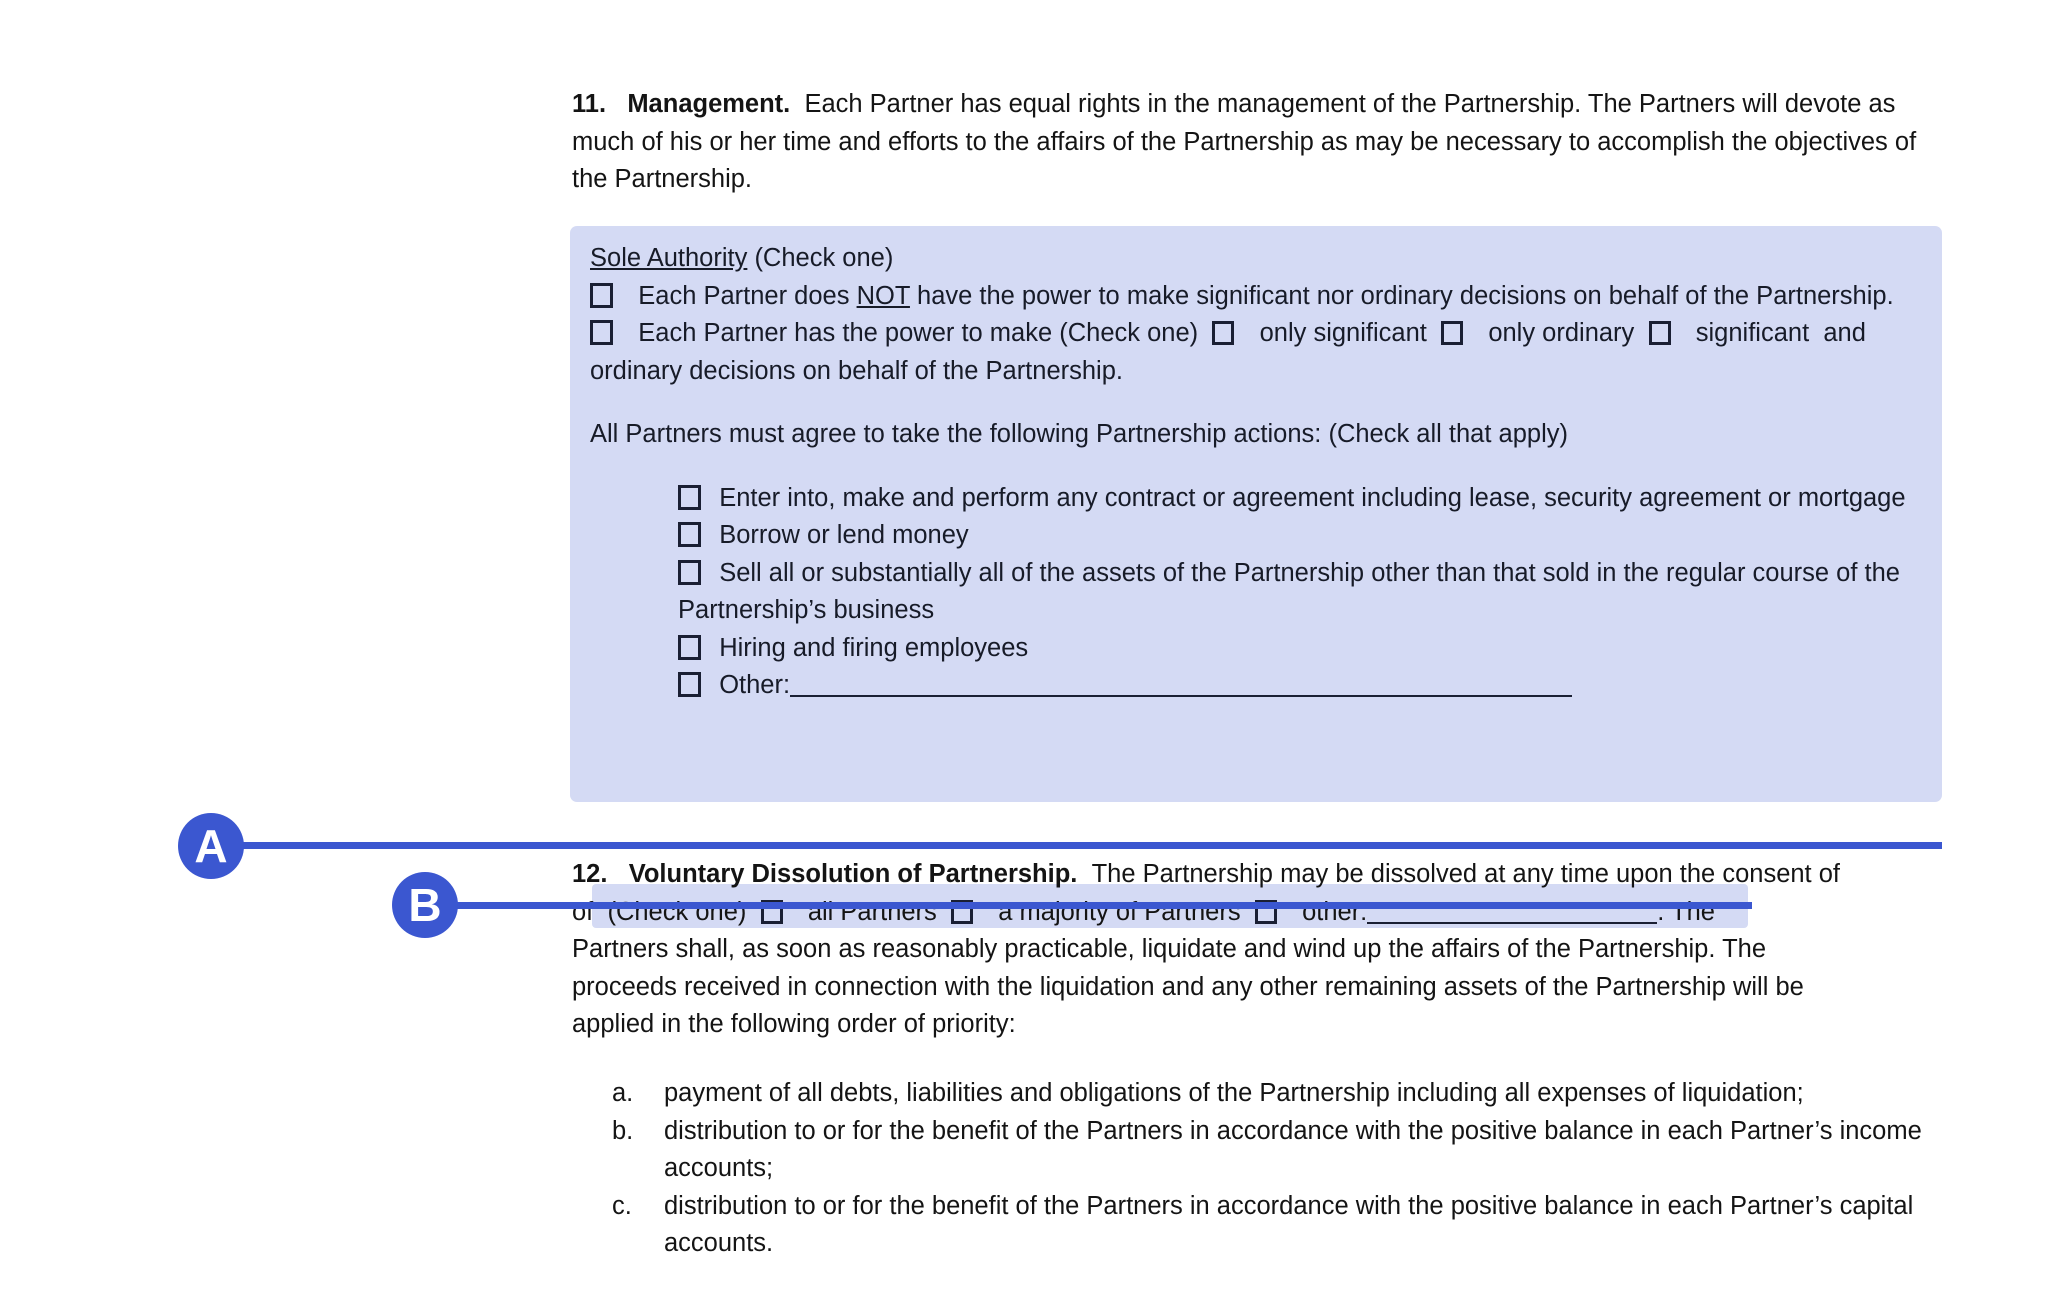 This screenshot has width=2048, height=1315. I want to click on list-item-marker: b., so click(623, 1130).